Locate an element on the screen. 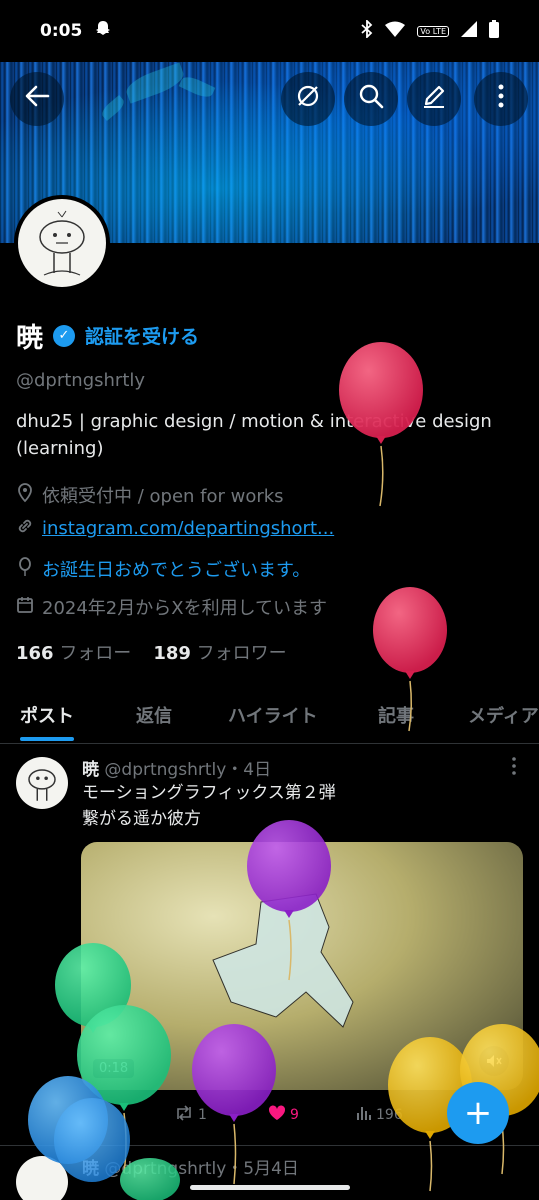 Image resolution: width=539 pixels, height=1200 pixels. get-verified-link: 認証を受ける is located at coordinates (142, 335).